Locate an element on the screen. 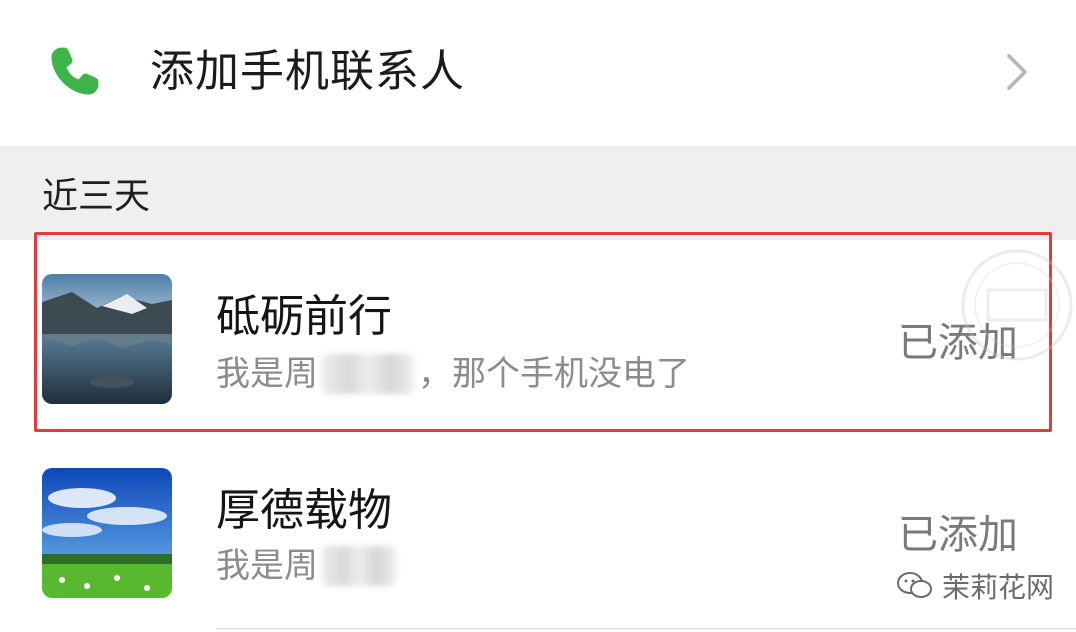 The height and width of the screenshot is (632, 1076). message-suffix: ，那个手机没电了 is located at coordinates (554, 374).